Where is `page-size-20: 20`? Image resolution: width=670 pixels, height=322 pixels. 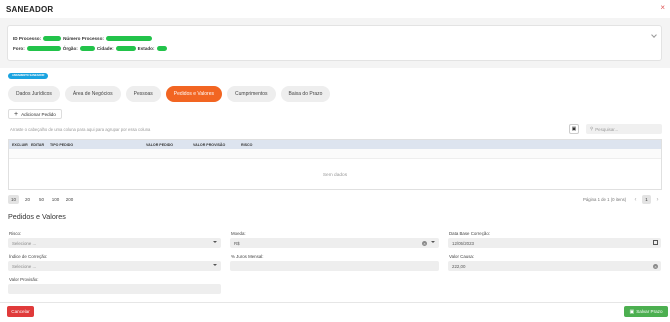 page-size-20: 20 is located at coordinates (27, 199).